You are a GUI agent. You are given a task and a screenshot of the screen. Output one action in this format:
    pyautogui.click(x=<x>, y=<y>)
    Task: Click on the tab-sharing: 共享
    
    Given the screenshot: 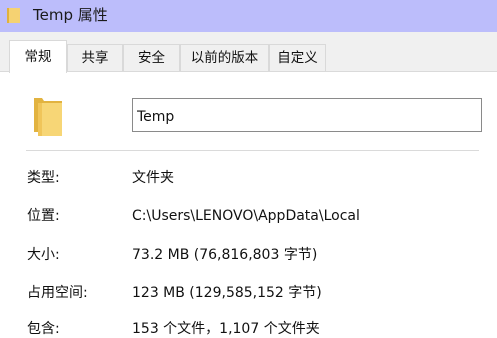 What is the action you would take?
    pyautogui.click(x=95, y=57)
    